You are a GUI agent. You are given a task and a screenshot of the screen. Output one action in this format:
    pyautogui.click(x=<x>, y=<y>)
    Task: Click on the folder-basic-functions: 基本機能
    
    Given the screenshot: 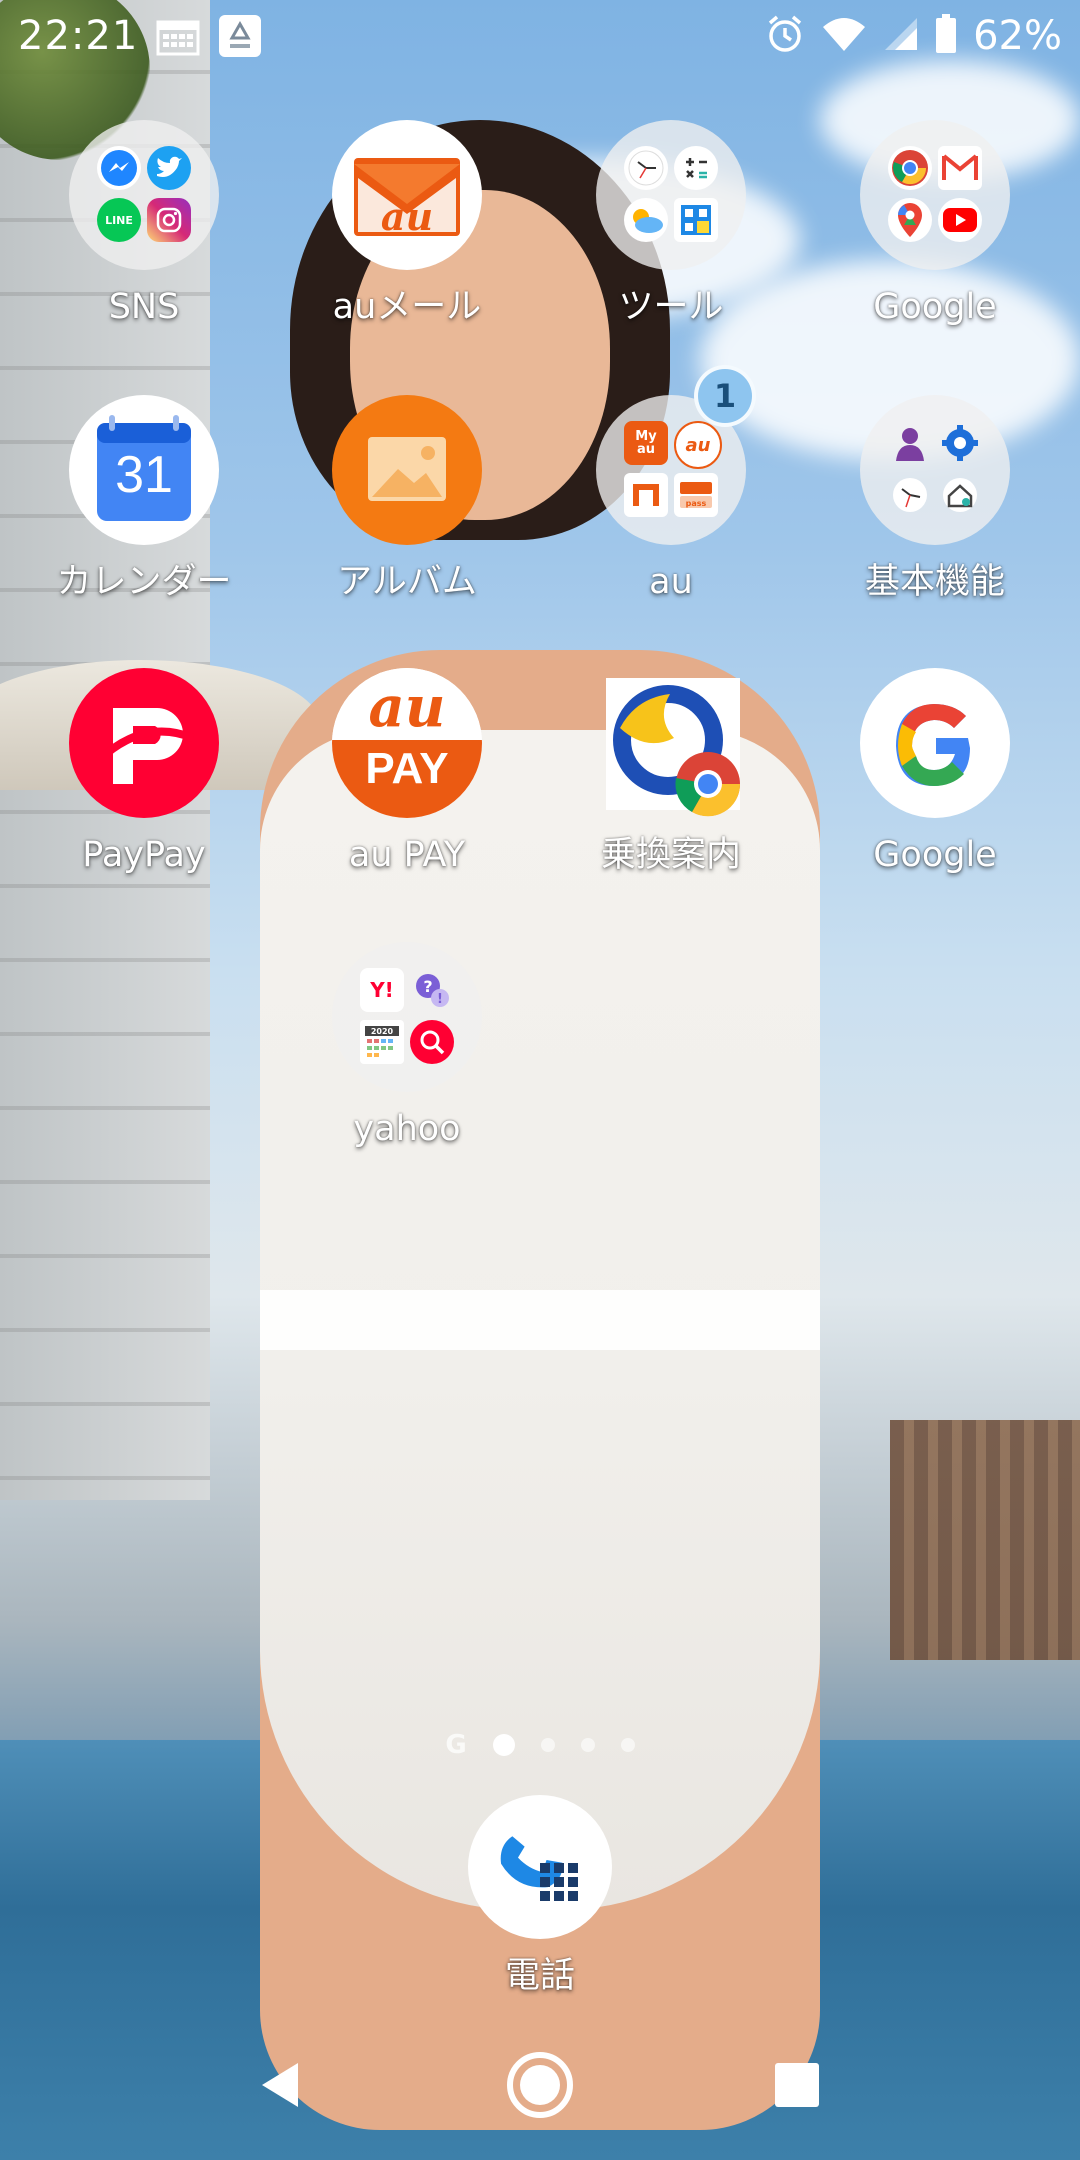 What is the action you would take?
    pyautogui.click(x=935, y=499)
    